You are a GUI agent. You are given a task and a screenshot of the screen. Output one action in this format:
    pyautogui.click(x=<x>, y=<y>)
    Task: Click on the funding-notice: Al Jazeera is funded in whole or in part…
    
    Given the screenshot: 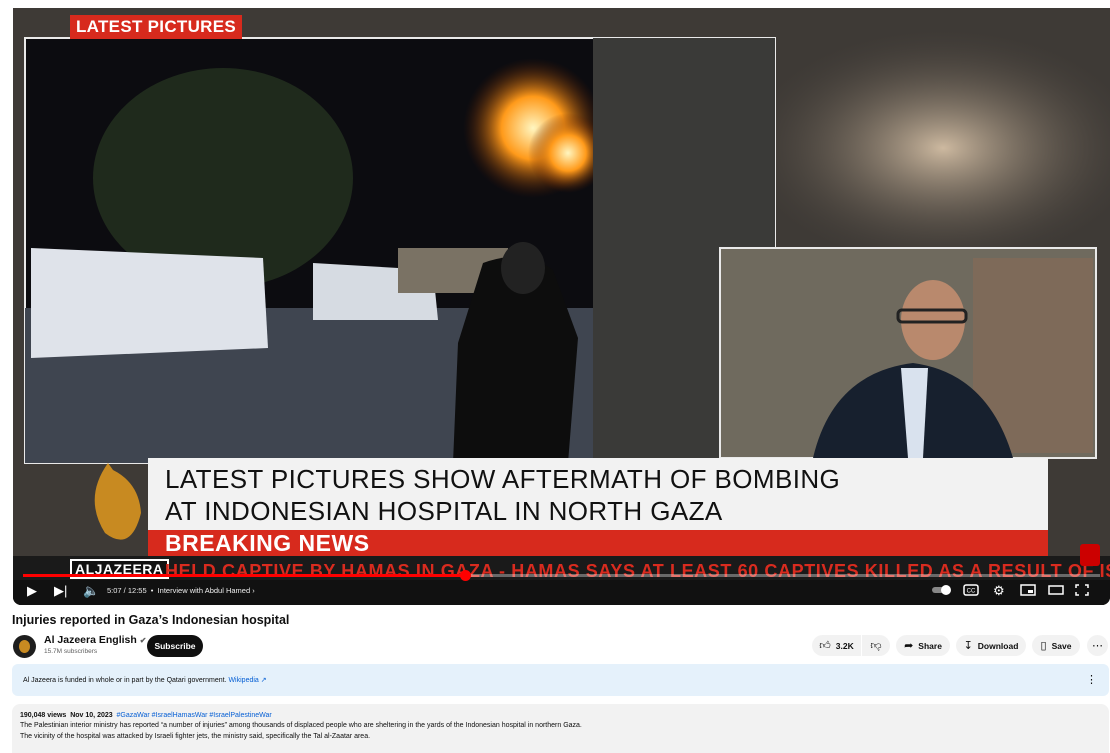 What is the action you would take?
    pyautogui.click(x=560, y=680)
    